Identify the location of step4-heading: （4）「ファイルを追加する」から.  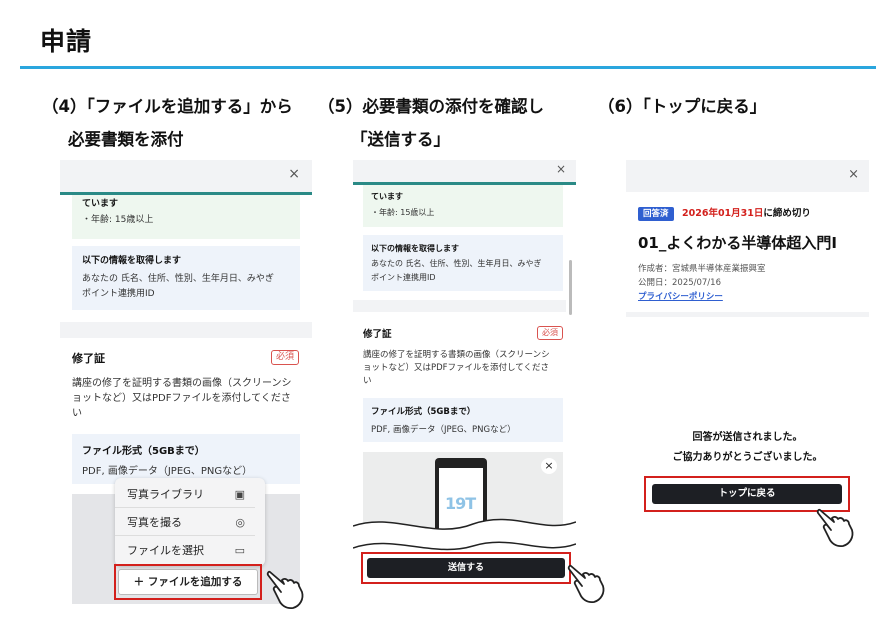
(167, 106).